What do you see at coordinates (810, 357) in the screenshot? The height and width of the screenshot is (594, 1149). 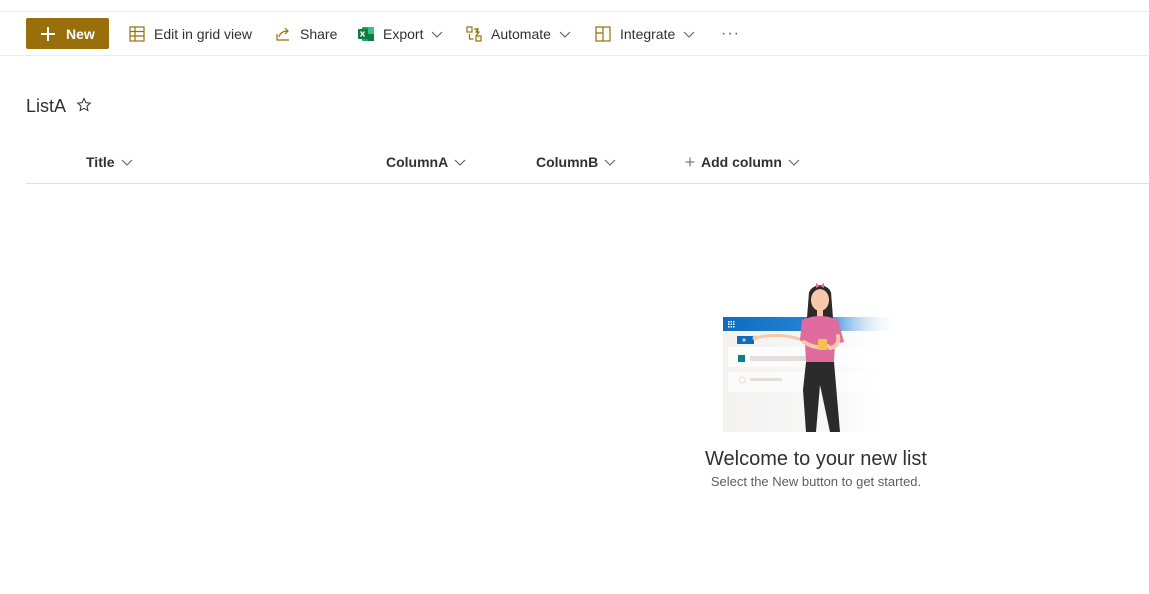 I see `empty-list-illustration` at bounding box center [810, 357].